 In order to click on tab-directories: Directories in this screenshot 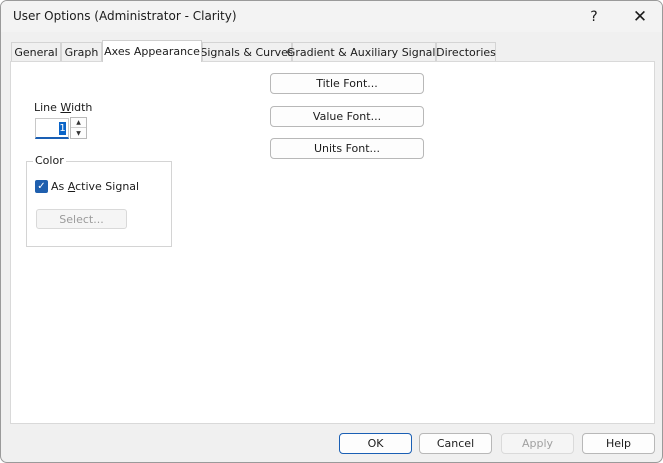, I will do `click(466, 51)`.